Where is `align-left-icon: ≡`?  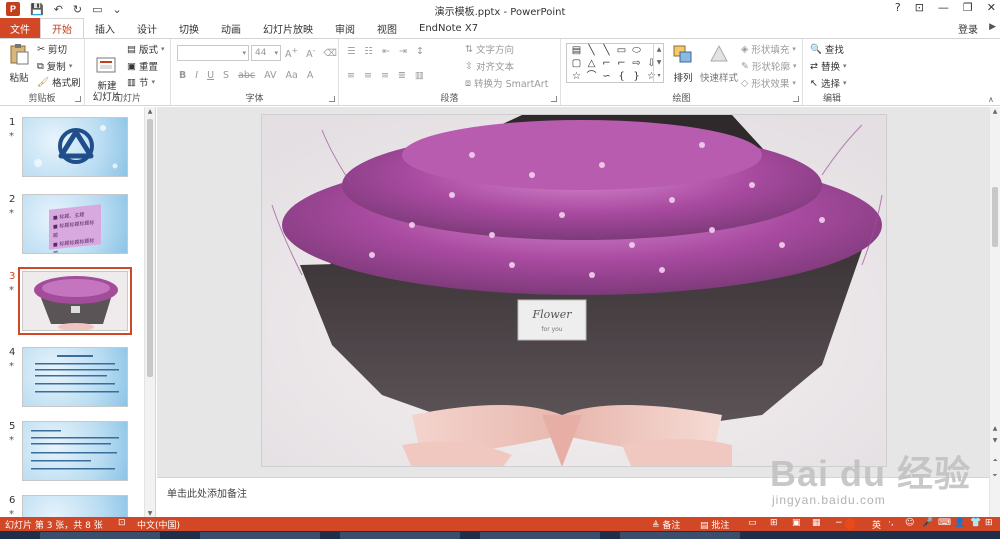
align-left-icon: ≡ is located at coordinates (351, 75).